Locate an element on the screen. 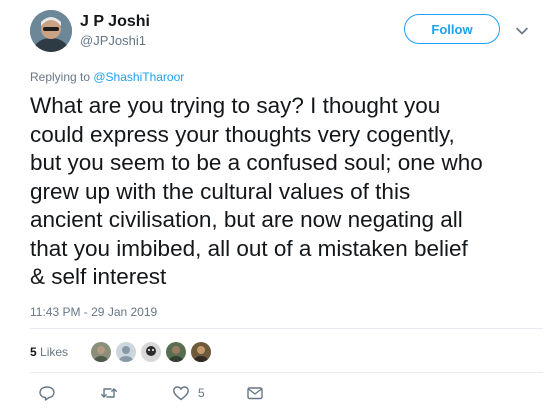  retweet-icon is located at coordinates (109, 393).